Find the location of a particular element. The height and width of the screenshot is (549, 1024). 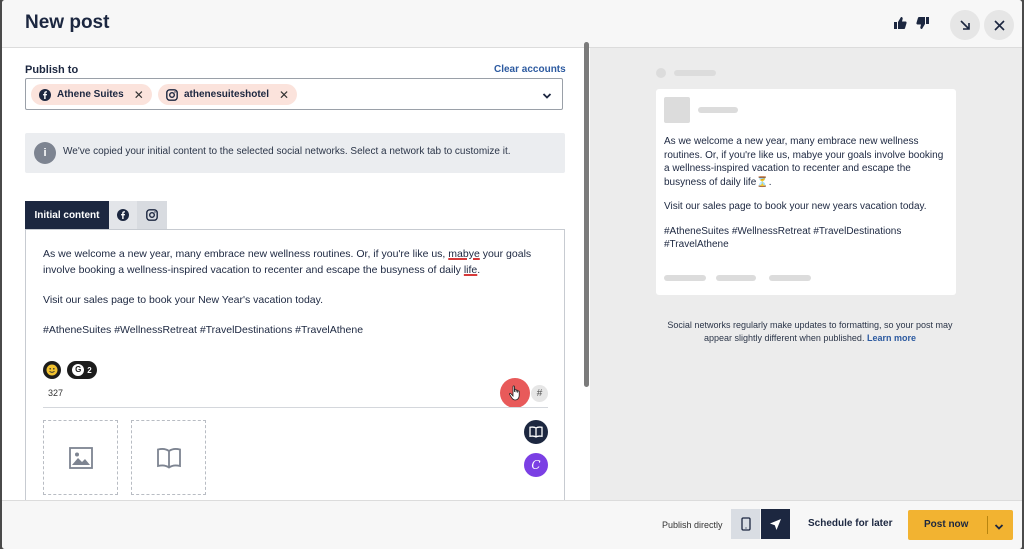

emoji-button is located at coordinates (52, 370).